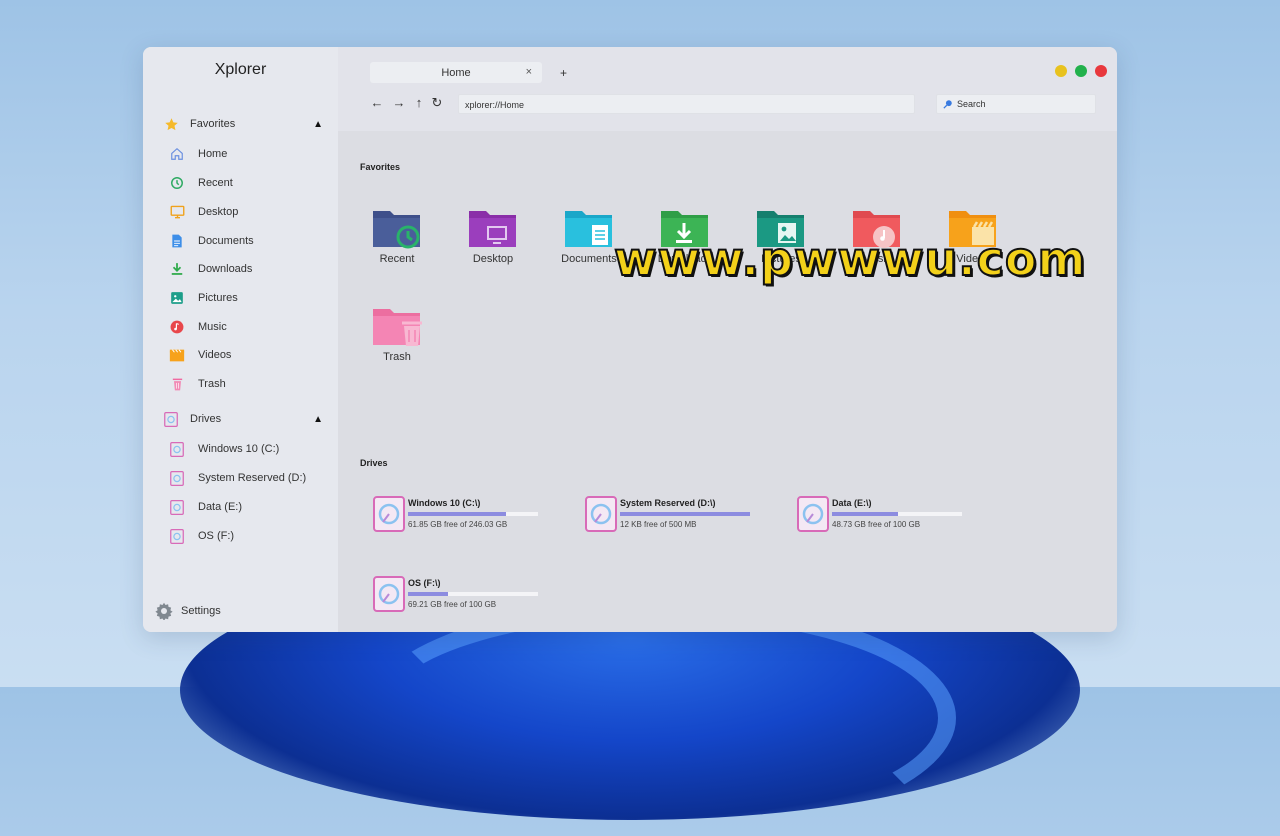 This screenshot has width=1280, height=836. What do you see at coordinates (213, 124) in the screenshot?
I see `sidebar-favorites-label: Favorites` at bounding box center [213, 124].